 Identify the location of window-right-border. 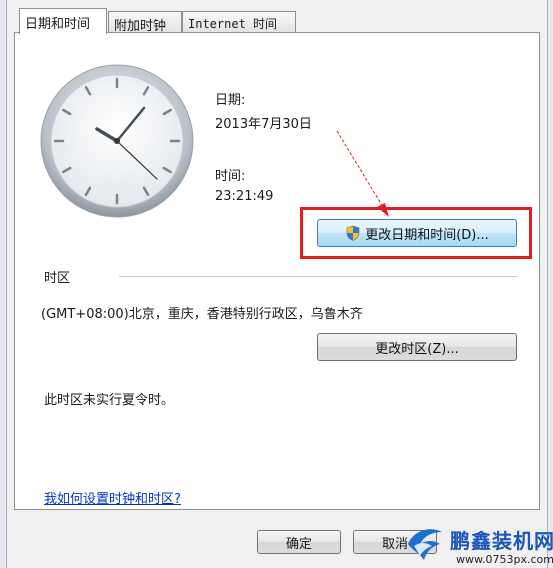
(550, 284).